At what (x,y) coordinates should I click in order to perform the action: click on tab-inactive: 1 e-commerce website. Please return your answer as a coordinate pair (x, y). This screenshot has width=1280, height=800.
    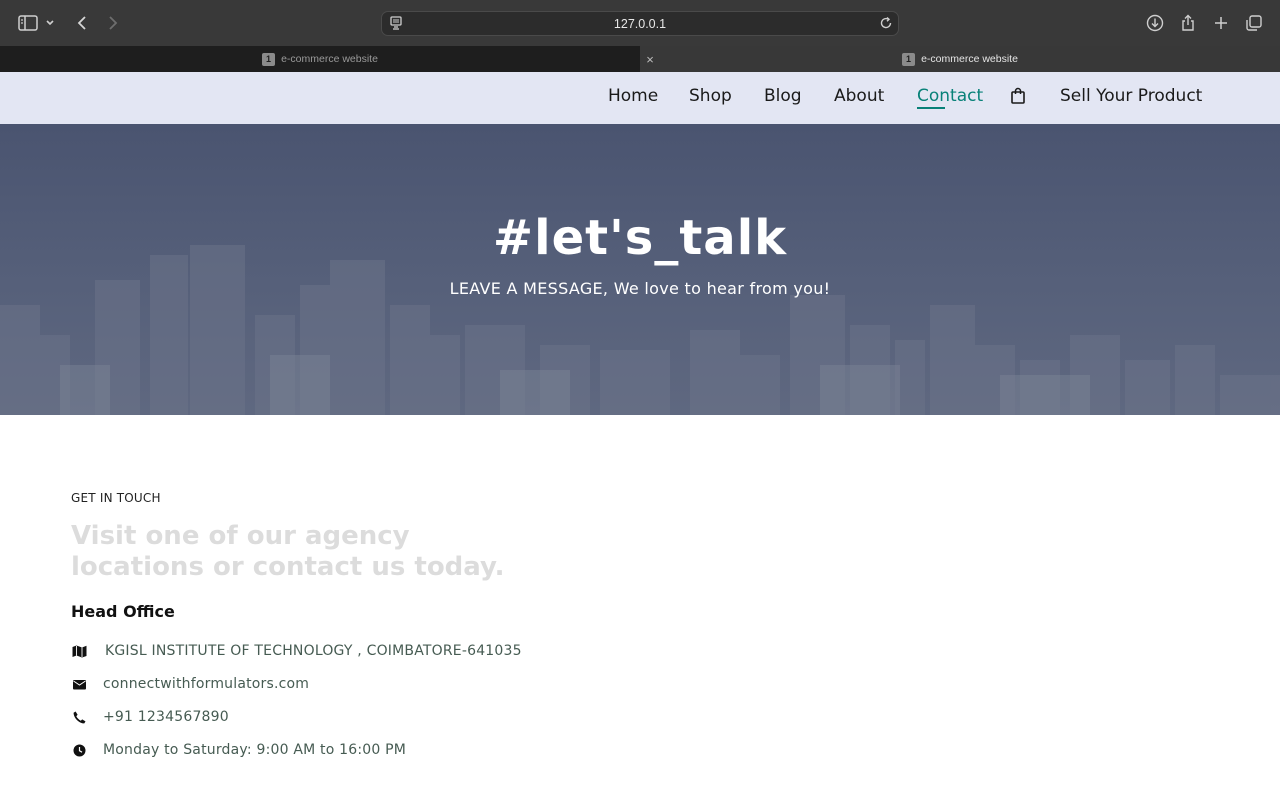
    Looking at the image, I should click on (320, 59).